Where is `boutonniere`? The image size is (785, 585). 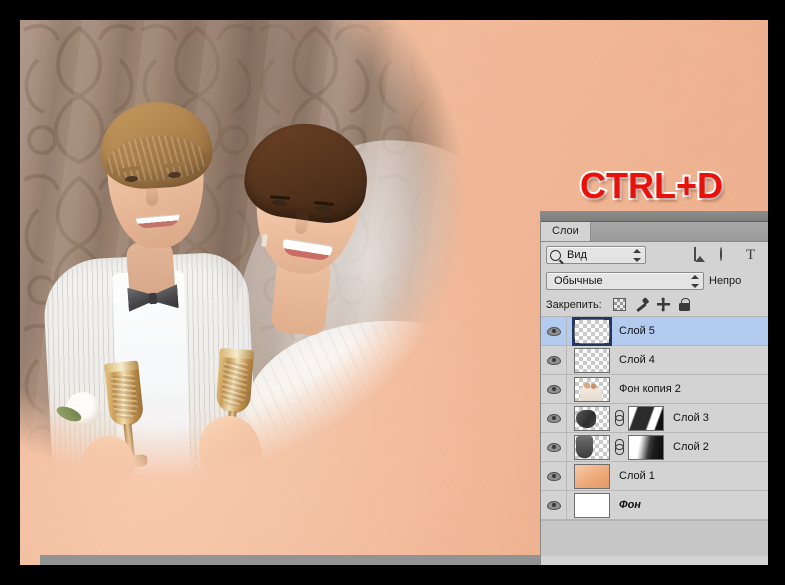 boutonniere is located at coordinates (83, 409).